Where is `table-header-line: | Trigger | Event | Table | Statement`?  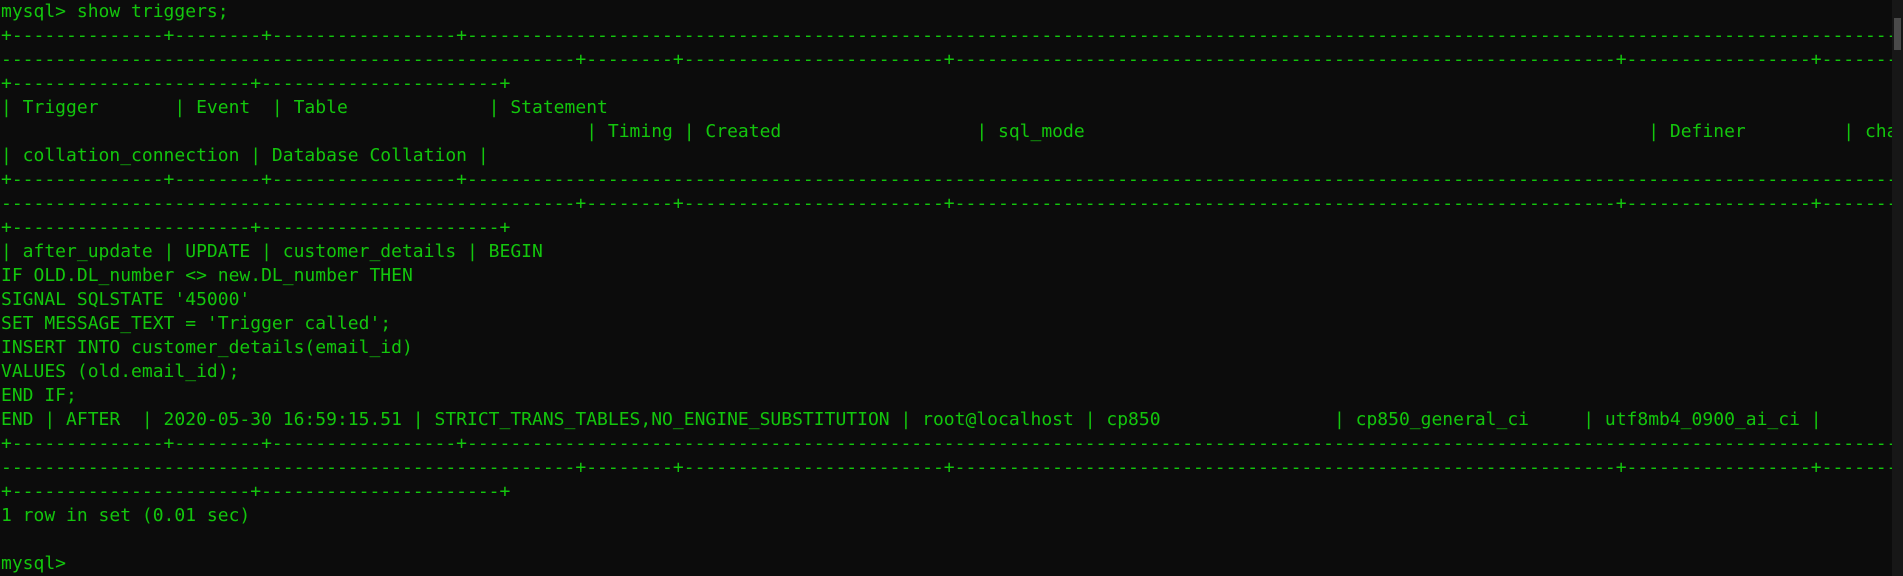 table-header-line: | Trigger | Event | Table | Statement is located at coordinates (304, 107).